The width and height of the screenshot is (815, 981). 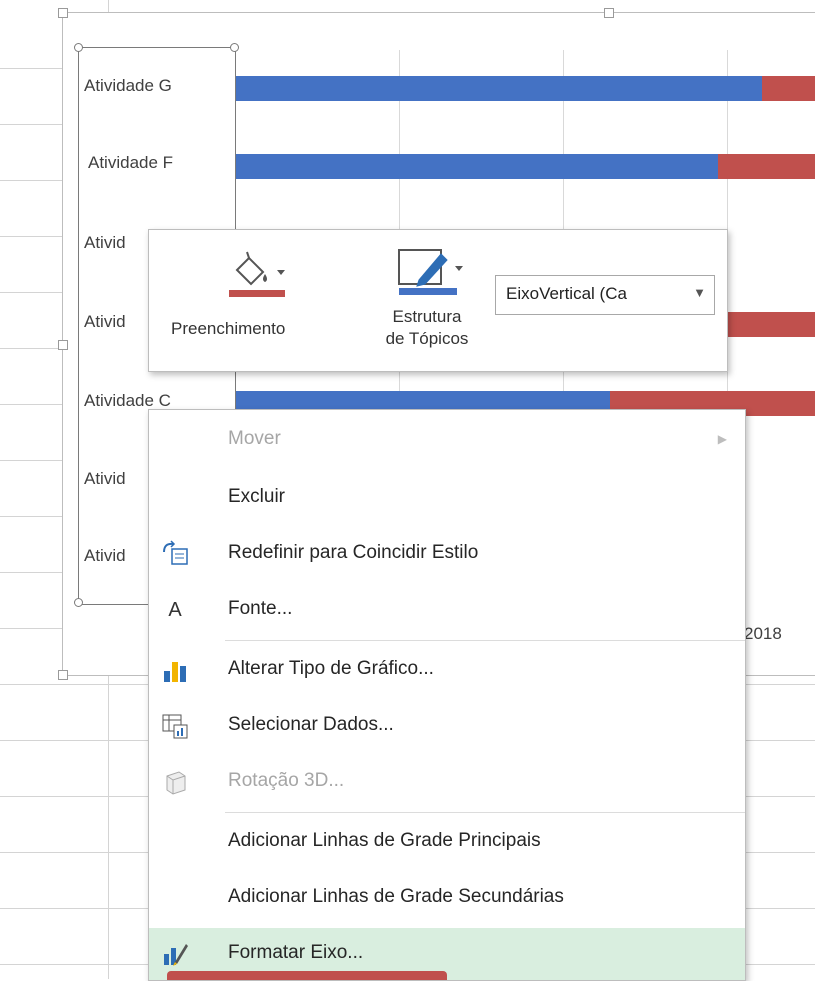 I want to click on fill-button: Preenchimento, so click(x=228, y=329).